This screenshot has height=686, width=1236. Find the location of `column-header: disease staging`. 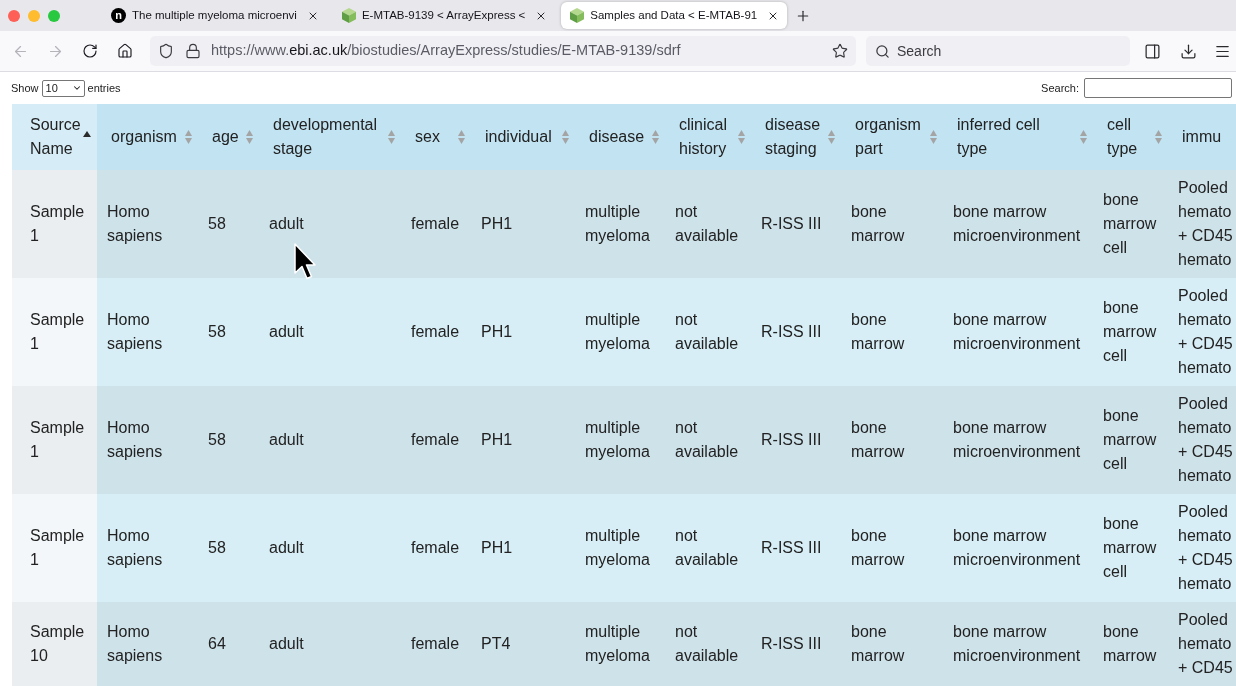

column-header: disease staging is located at coordinates (796, 137).